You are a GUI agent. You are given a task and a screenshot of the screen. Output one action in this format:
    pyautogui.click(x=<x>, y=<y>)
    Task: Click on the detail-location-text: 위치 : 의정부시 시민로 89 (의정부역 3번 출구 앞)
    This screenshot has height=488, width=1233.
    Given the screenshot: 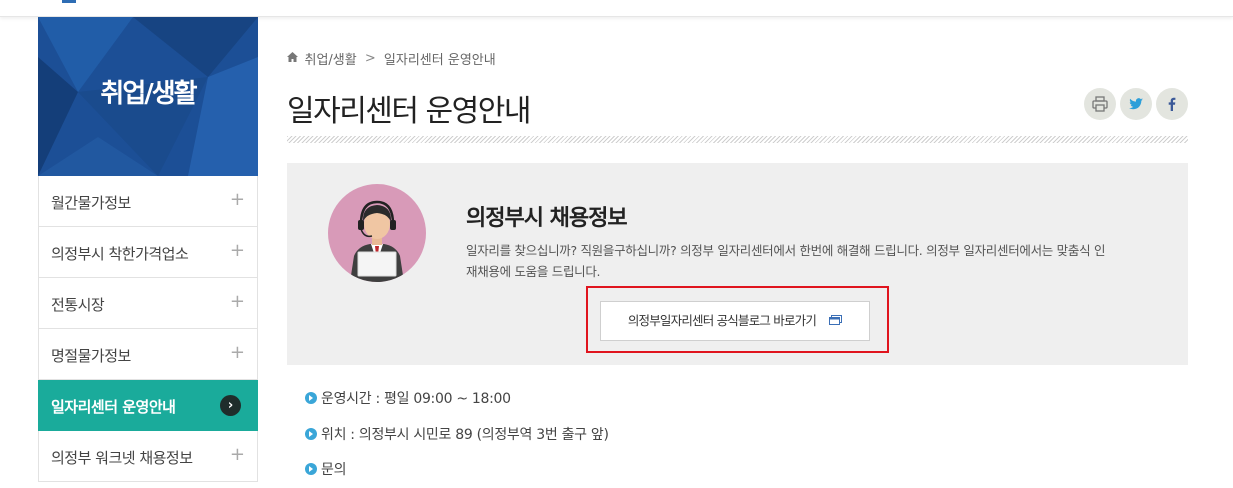 What is the action you would take?
    pyautogui.click(x=465, y=435)
    